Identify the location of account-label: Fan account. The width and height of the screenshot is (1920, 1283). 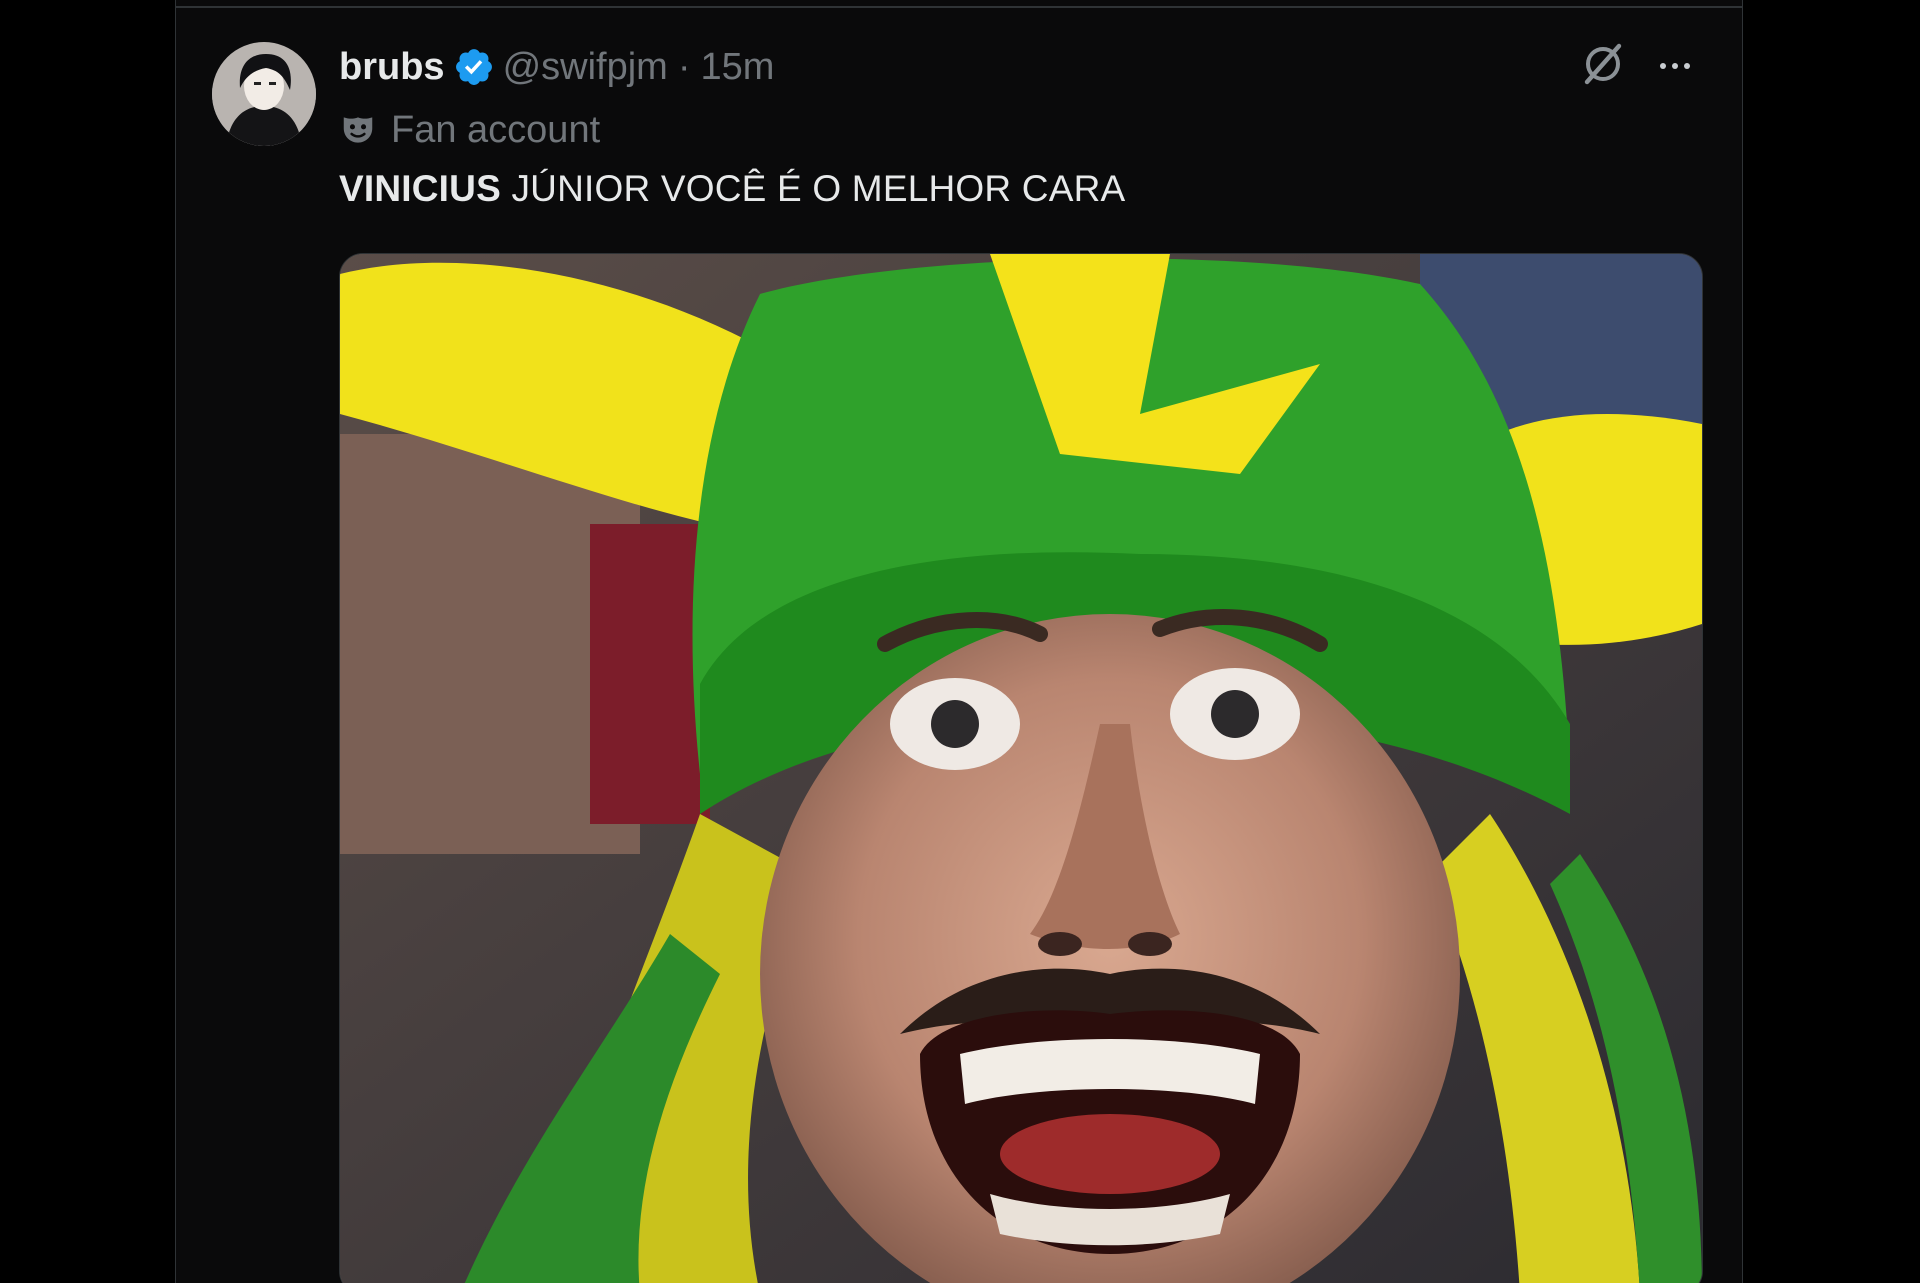
(469, 130).